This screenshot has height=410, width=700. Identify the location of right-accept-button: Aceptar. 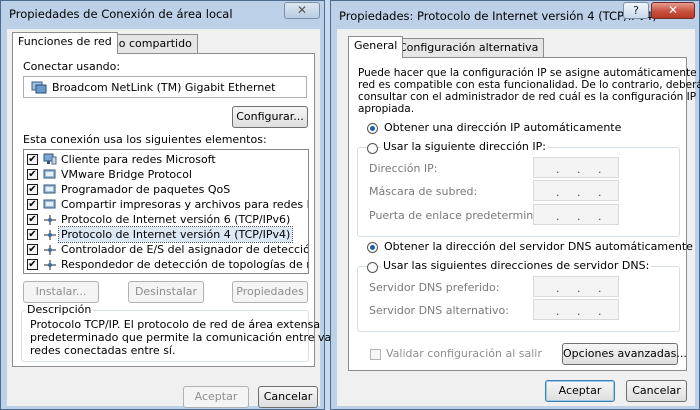
(580, 391).